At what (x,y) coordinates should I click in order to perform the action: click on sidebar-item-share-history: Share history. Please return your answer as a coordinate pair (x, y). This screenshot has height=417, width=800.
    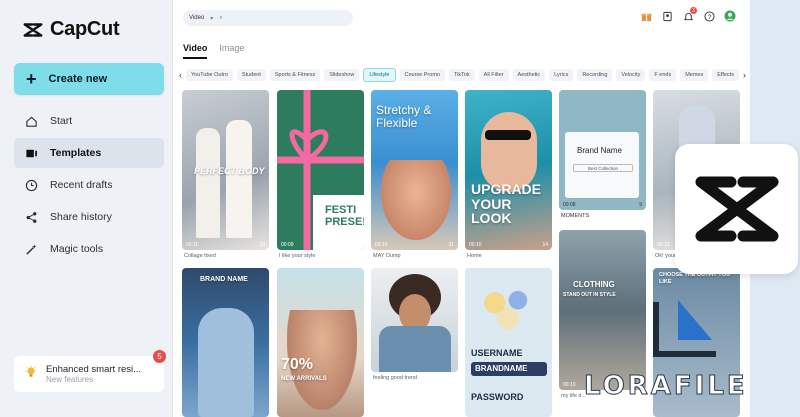
    Looking at the image, I should click on (89, 217).